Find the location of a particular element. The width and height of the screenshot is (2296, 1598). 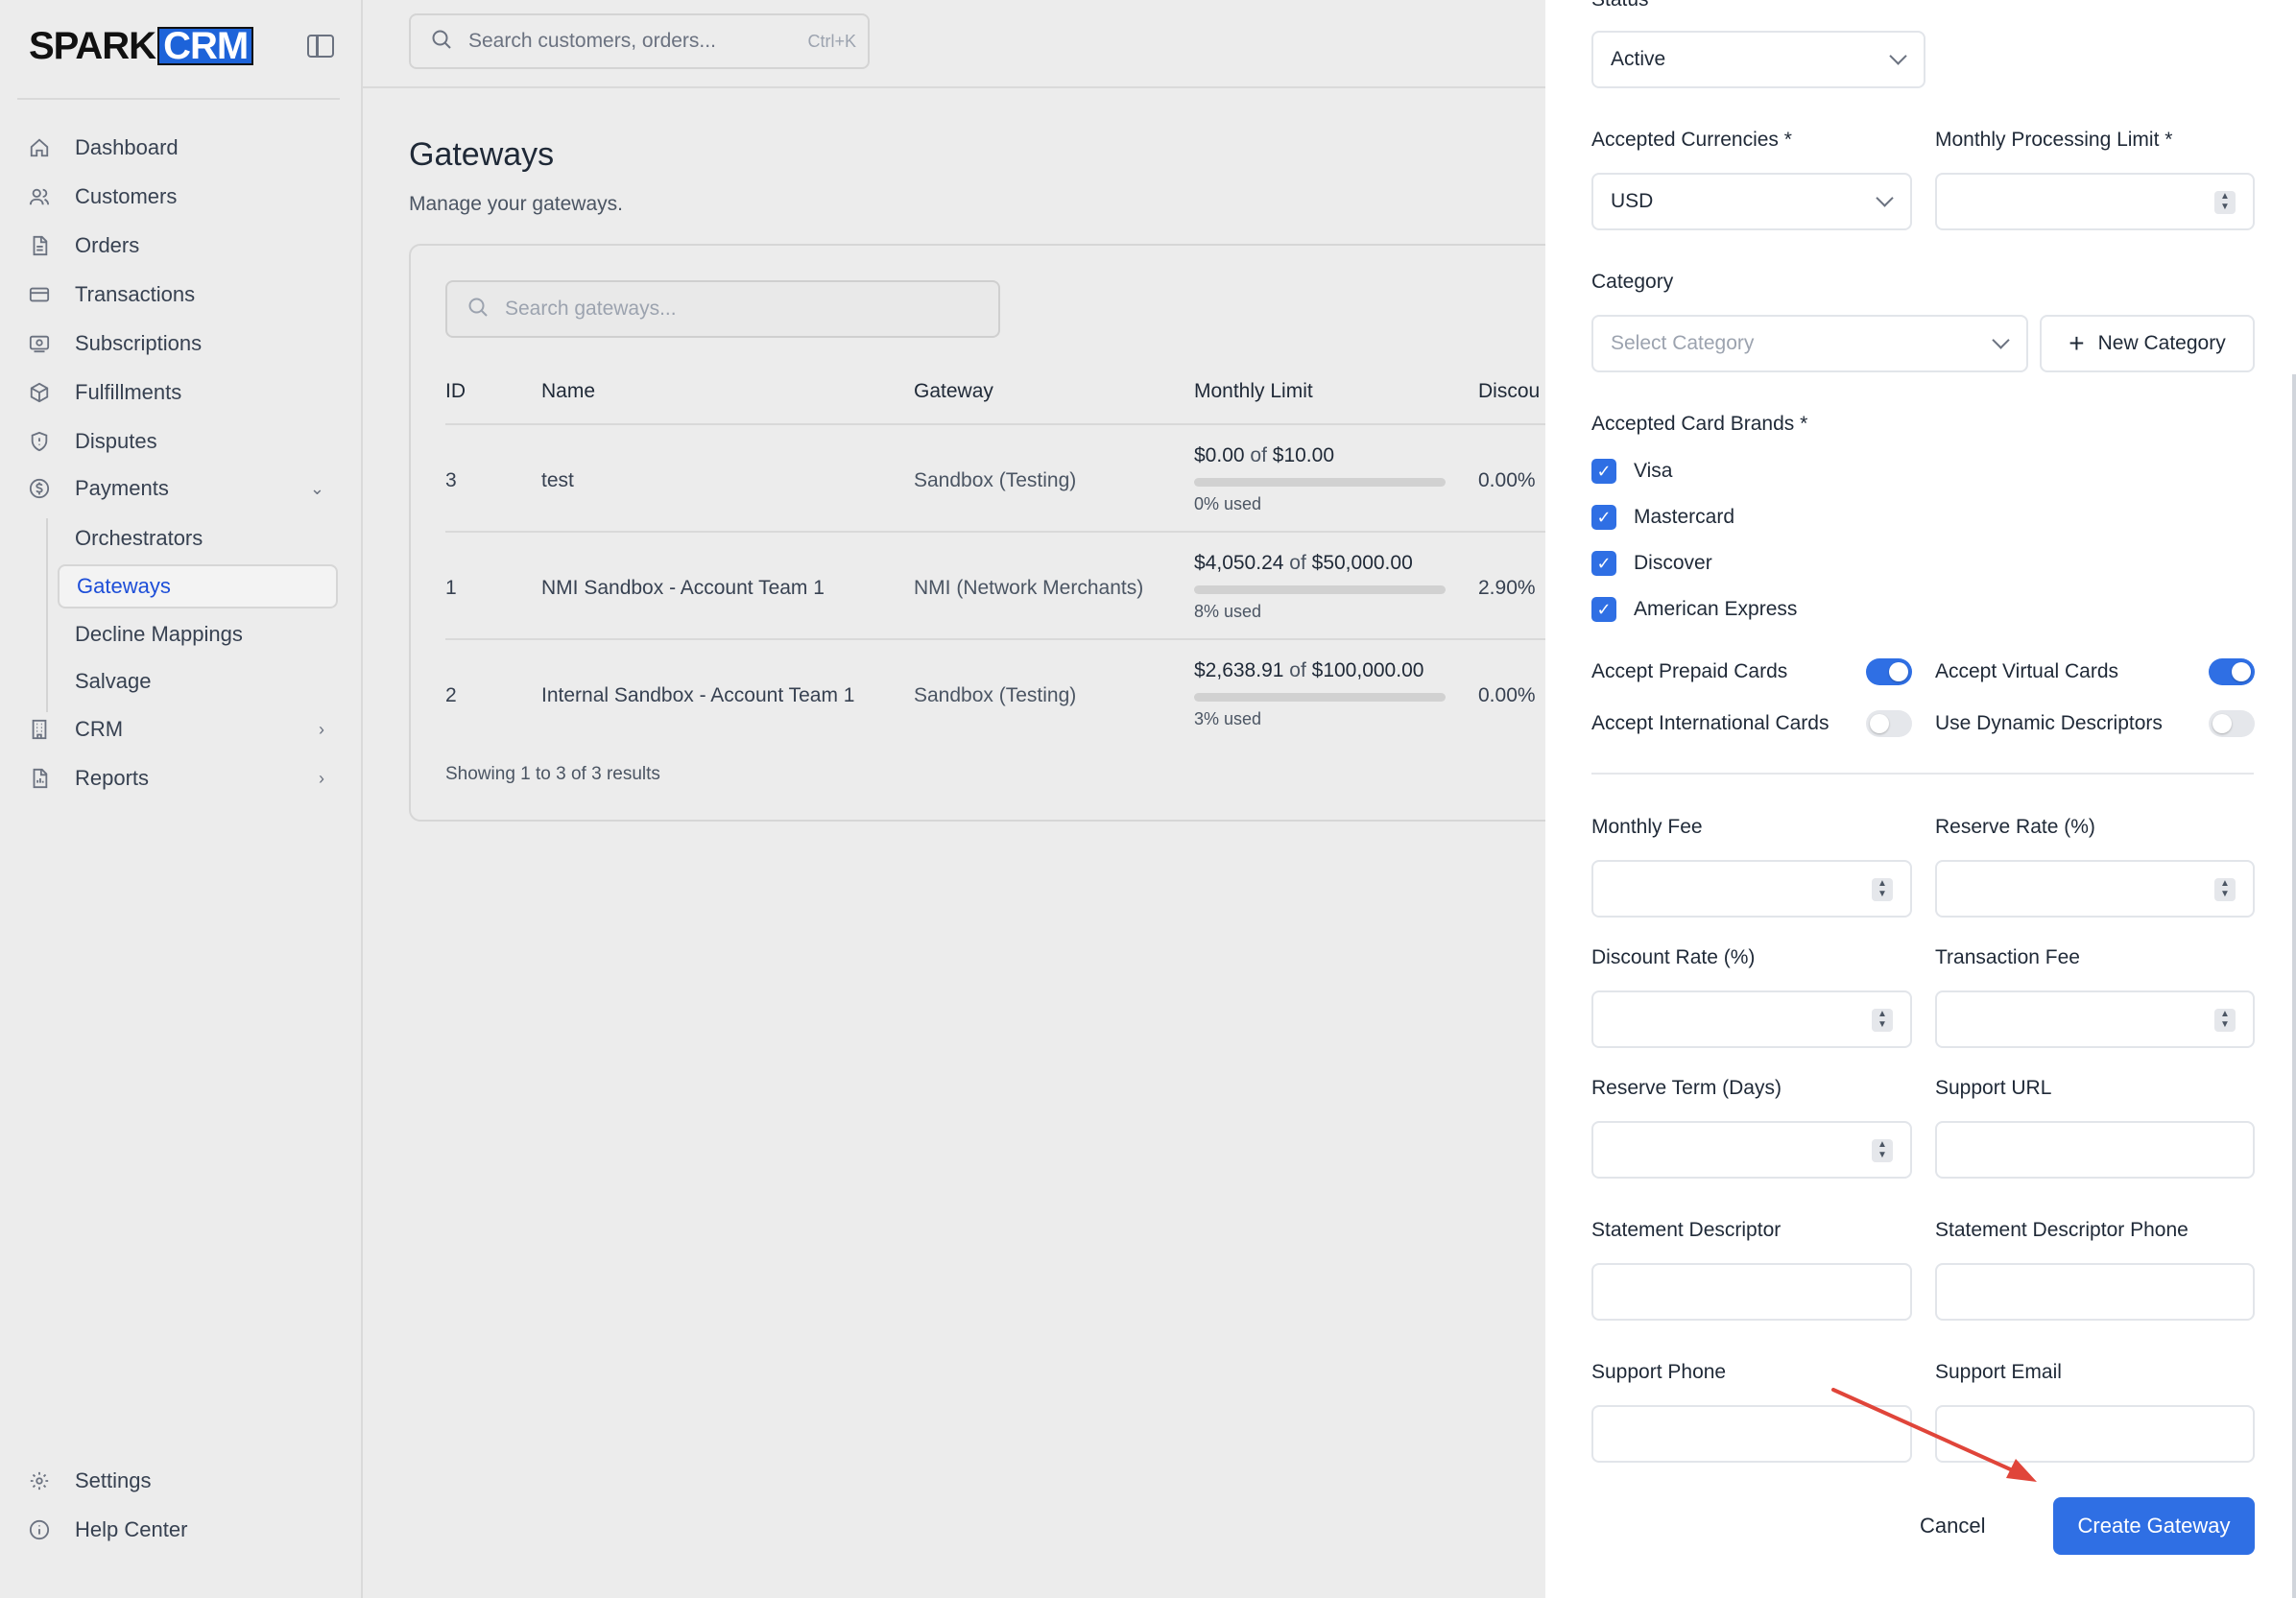

reserve-rate-input: ▲ ▼ is located at coordinates (2095, 889).